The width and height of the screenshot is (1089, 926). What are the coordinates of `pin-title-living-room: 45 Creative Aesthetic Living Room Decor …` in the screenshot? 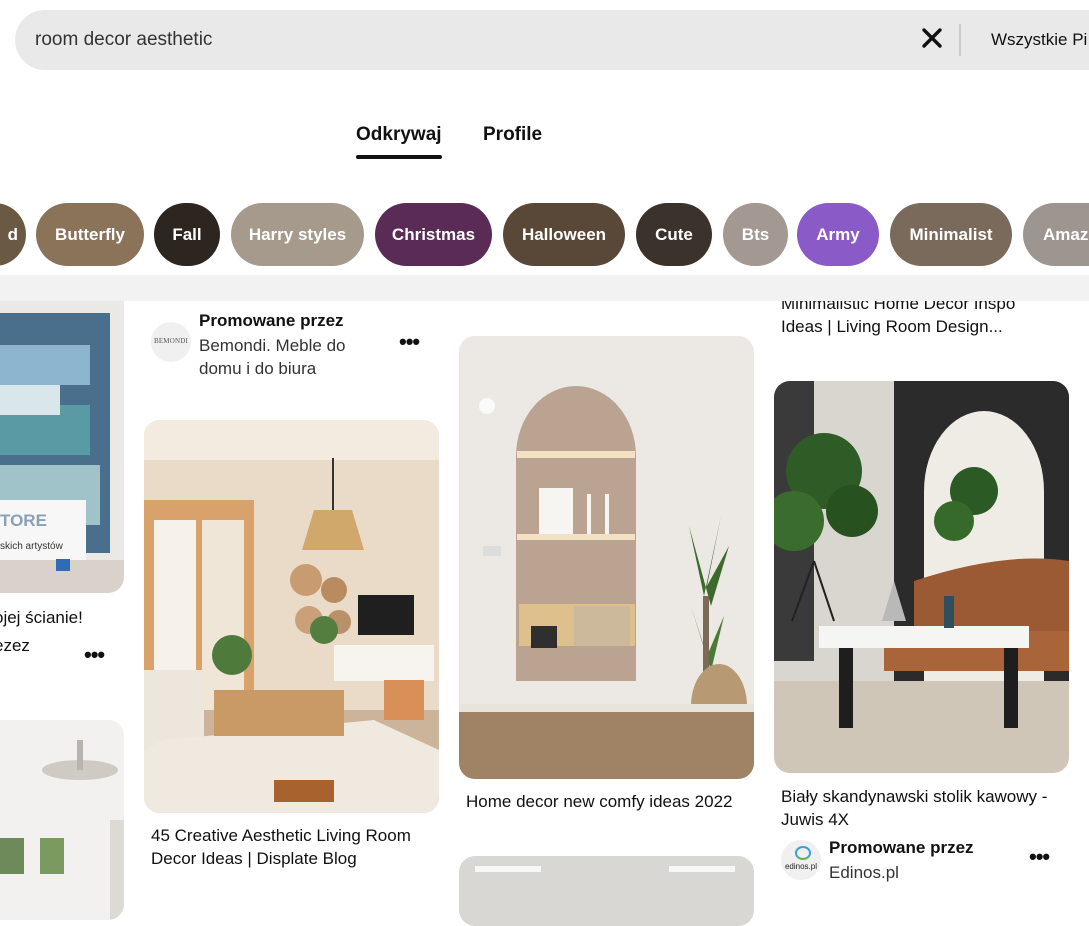 It's located at (293, 847).